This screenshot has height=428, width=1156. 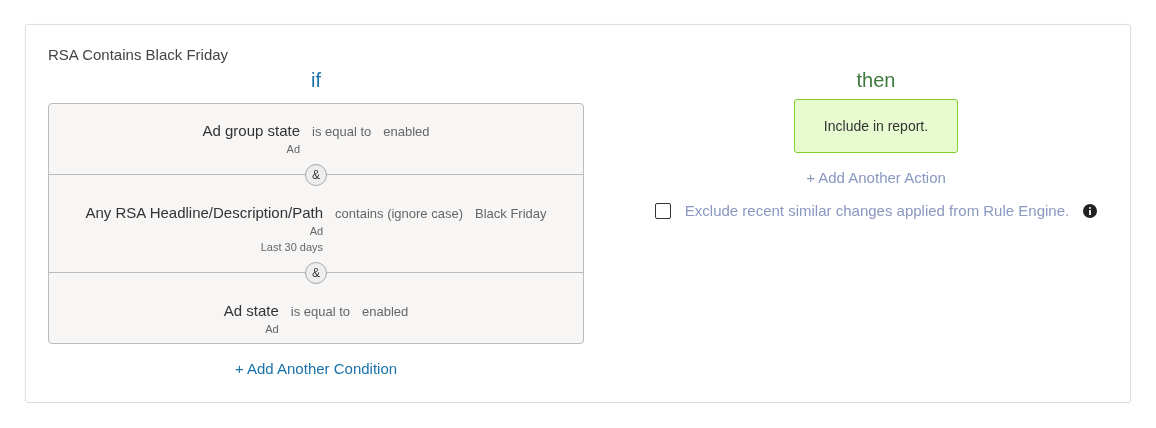 What do you see at coordinates (204, 212) in the screenshot?
I see `condition-field: Any RSA Headline/Description/Path` at bounding box center [204, 212].